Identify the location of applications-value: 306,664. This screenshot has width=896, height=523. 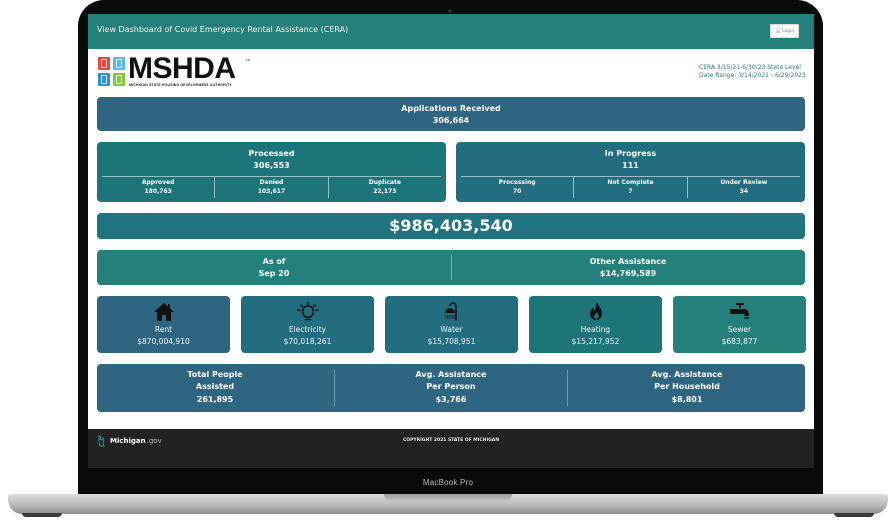
(451, 120).